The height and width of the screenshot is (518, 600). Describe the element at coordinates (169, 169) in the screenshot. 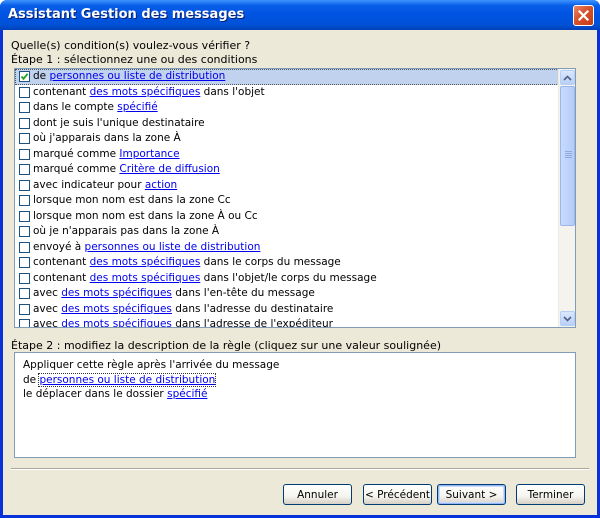

I see `condition-link: Critère de diffusion` at that location.